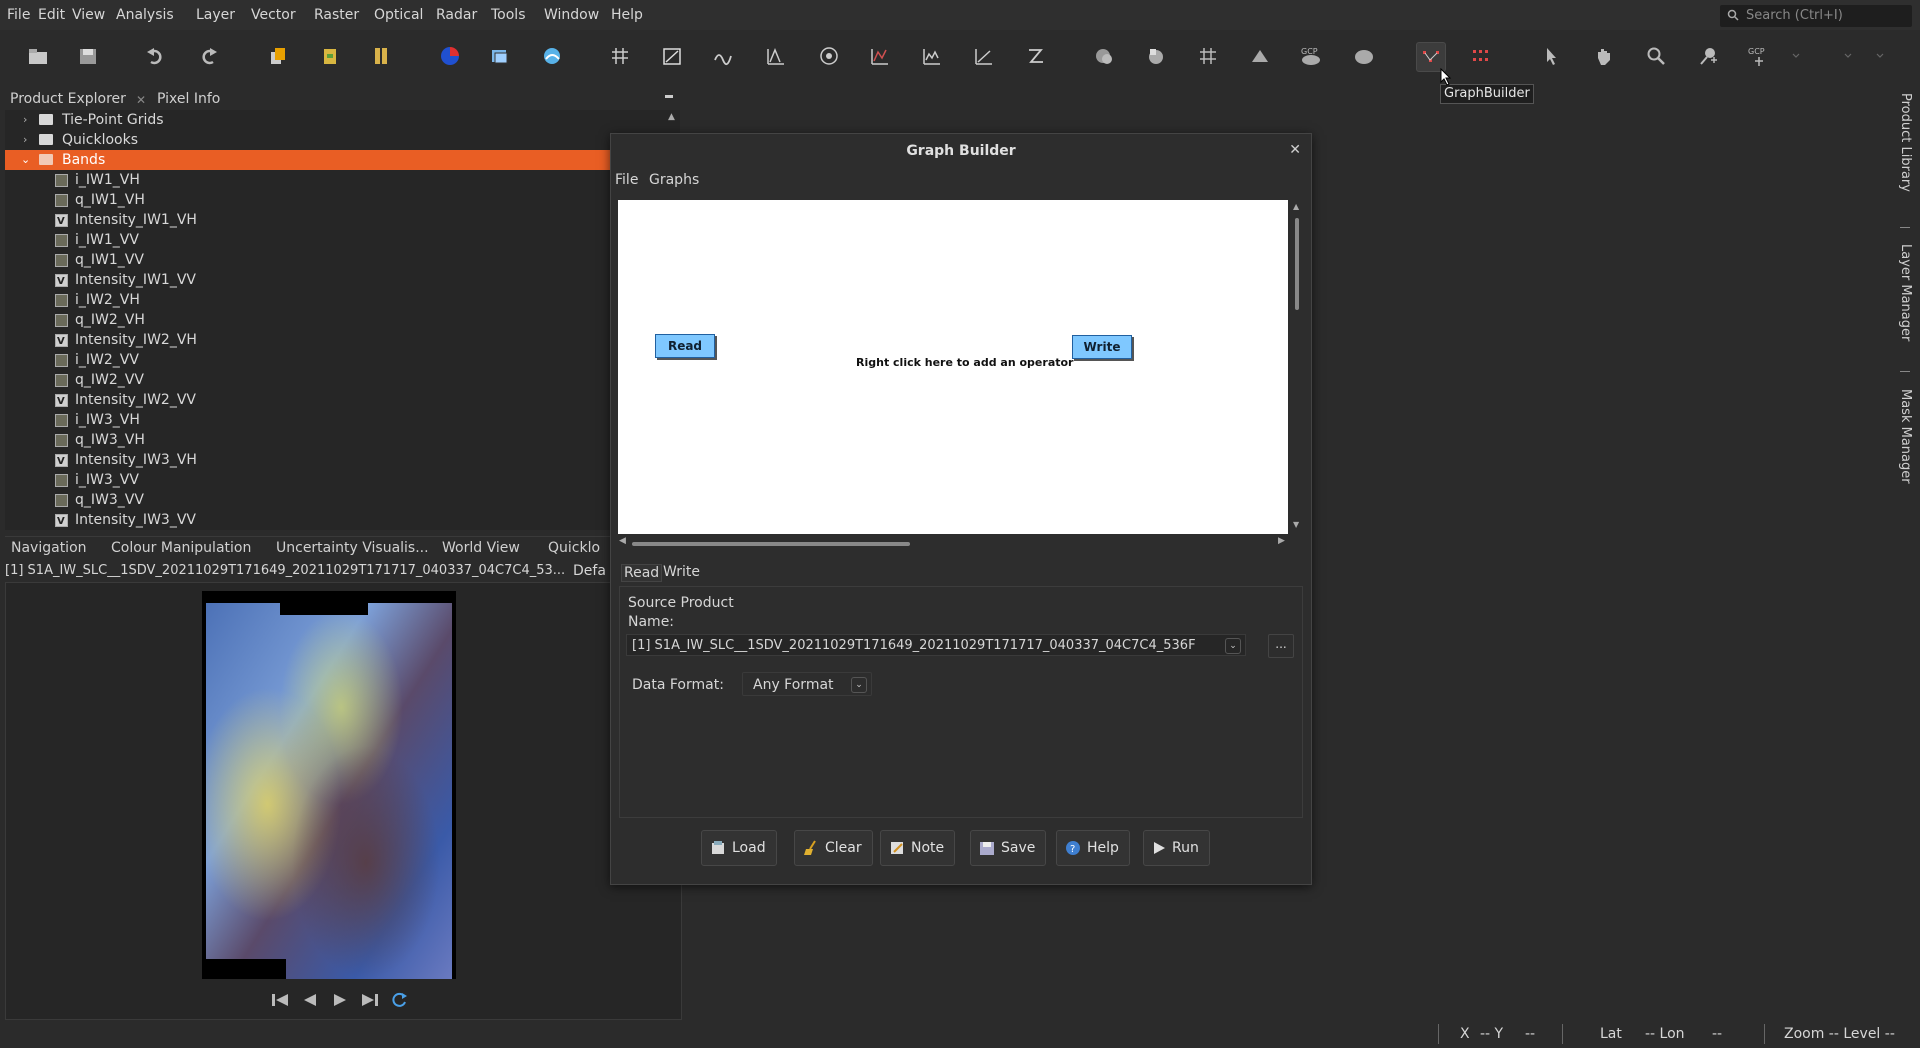 The image size is (1920, 1048). I want to click on image-view-icon, so click(500, 56).